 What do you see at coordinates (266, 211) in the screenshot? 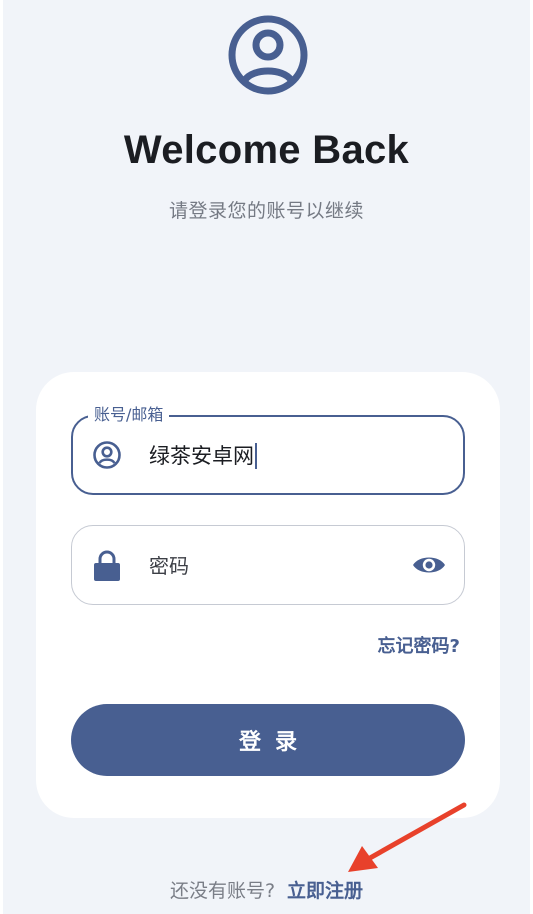
I see `page-subtitle: 请登录您的账号以继续` at bounding box center [266, 211].